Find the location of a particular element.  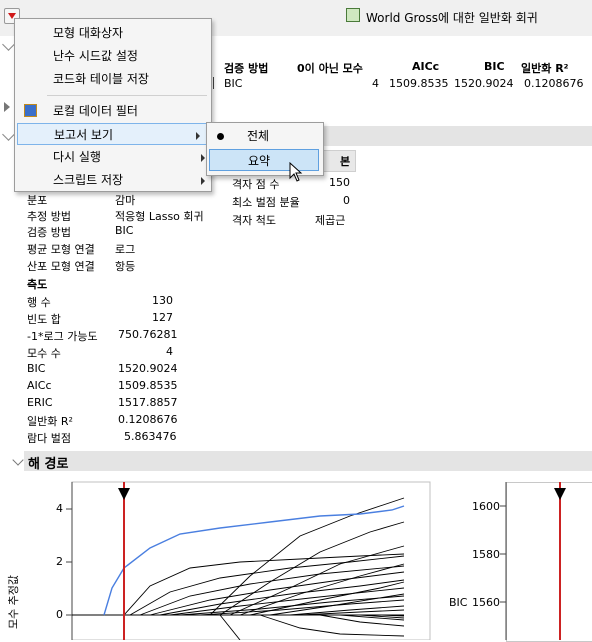

measure-label: AICc is located at coordinates (39, 385).